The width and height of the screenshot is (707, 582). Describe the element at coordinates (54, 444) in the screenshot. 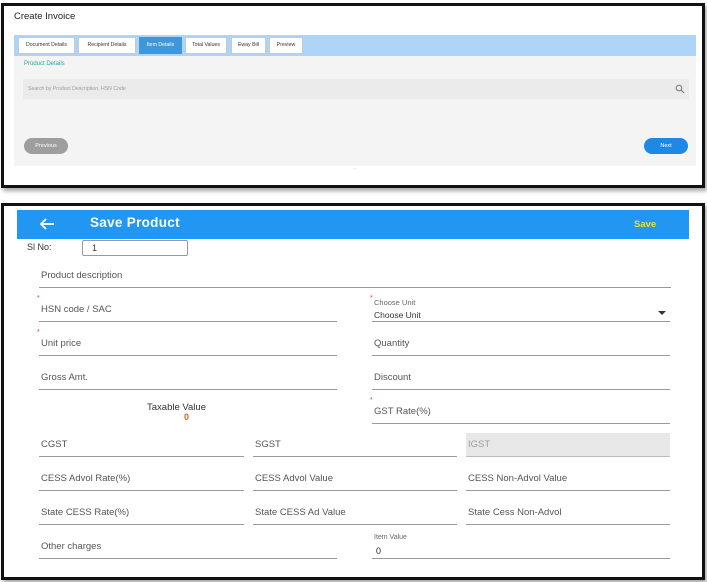

I see `cgst-placeholder: CGST` at that location.